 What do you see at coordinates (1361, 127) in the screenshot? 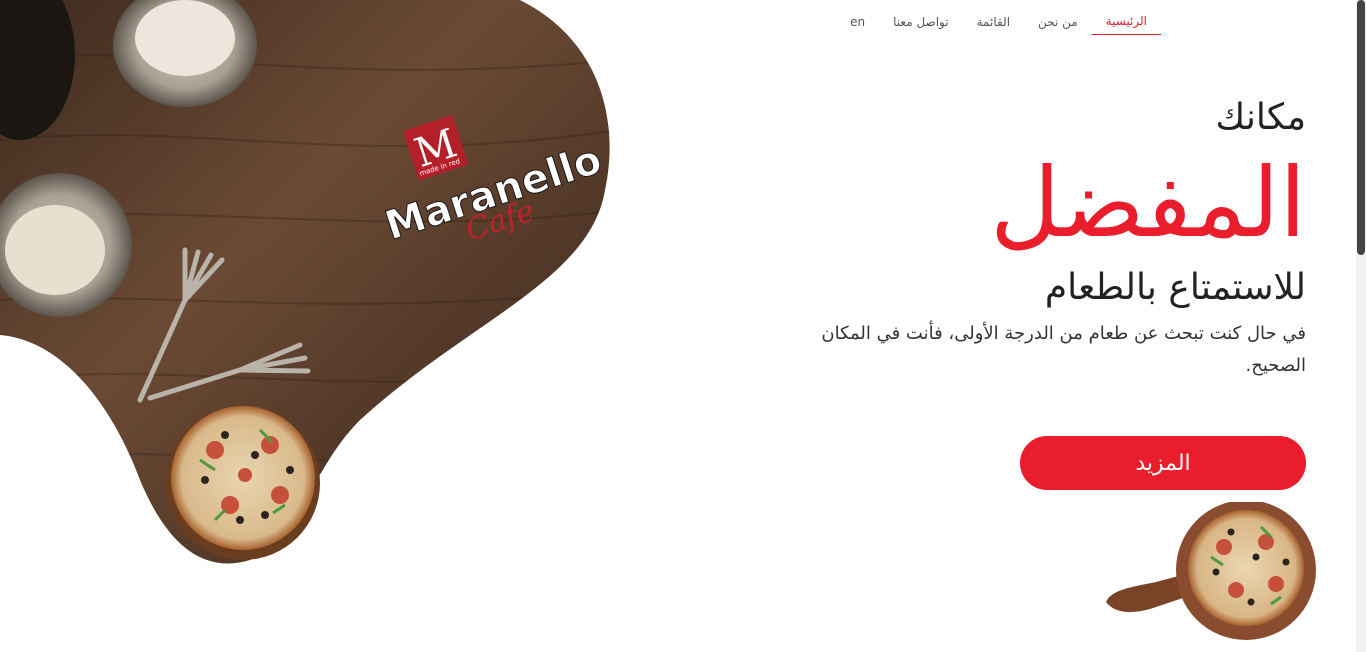
I see `scrollbar-thumb` at bounding box center [1361, 127].